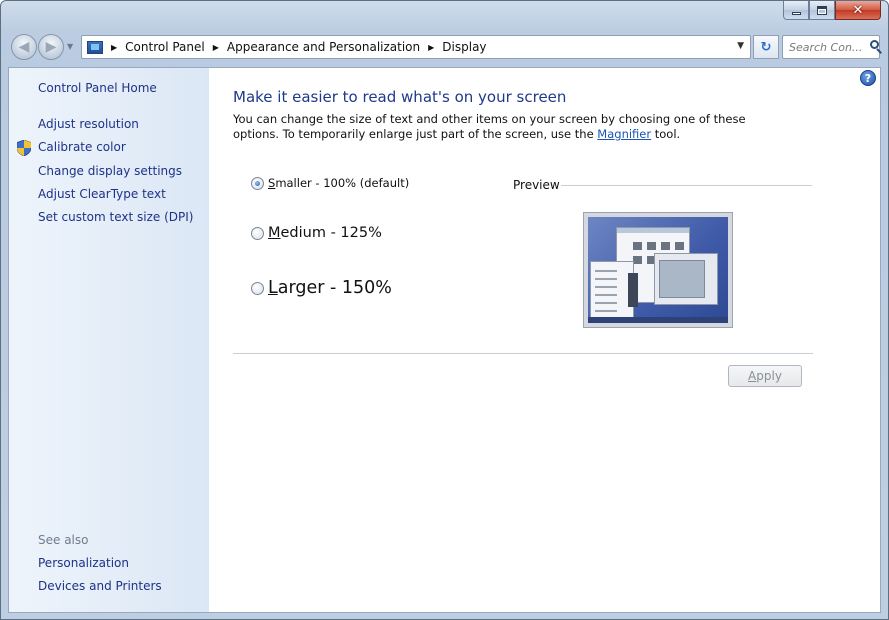  Describe the element at coordinates (102, 194) in the screenshot. I see `sidebar-link-adjust-cleartype-text: Adjust ClearType text` at that location.